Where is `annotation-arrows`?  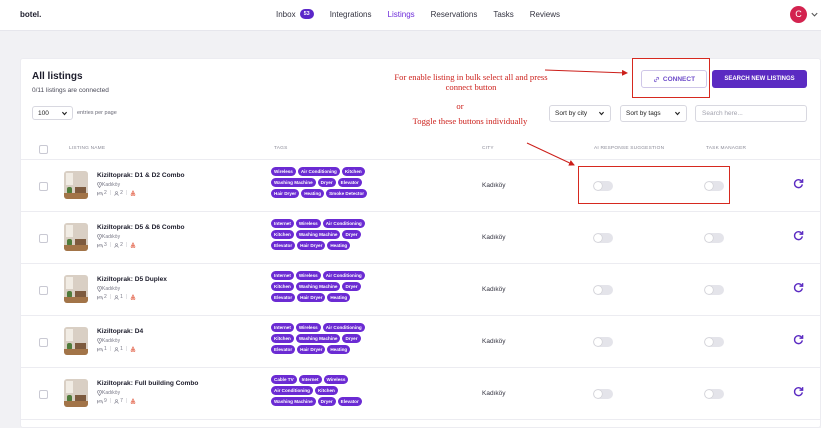 annotation-arrows is located at coordinates (577, 117).